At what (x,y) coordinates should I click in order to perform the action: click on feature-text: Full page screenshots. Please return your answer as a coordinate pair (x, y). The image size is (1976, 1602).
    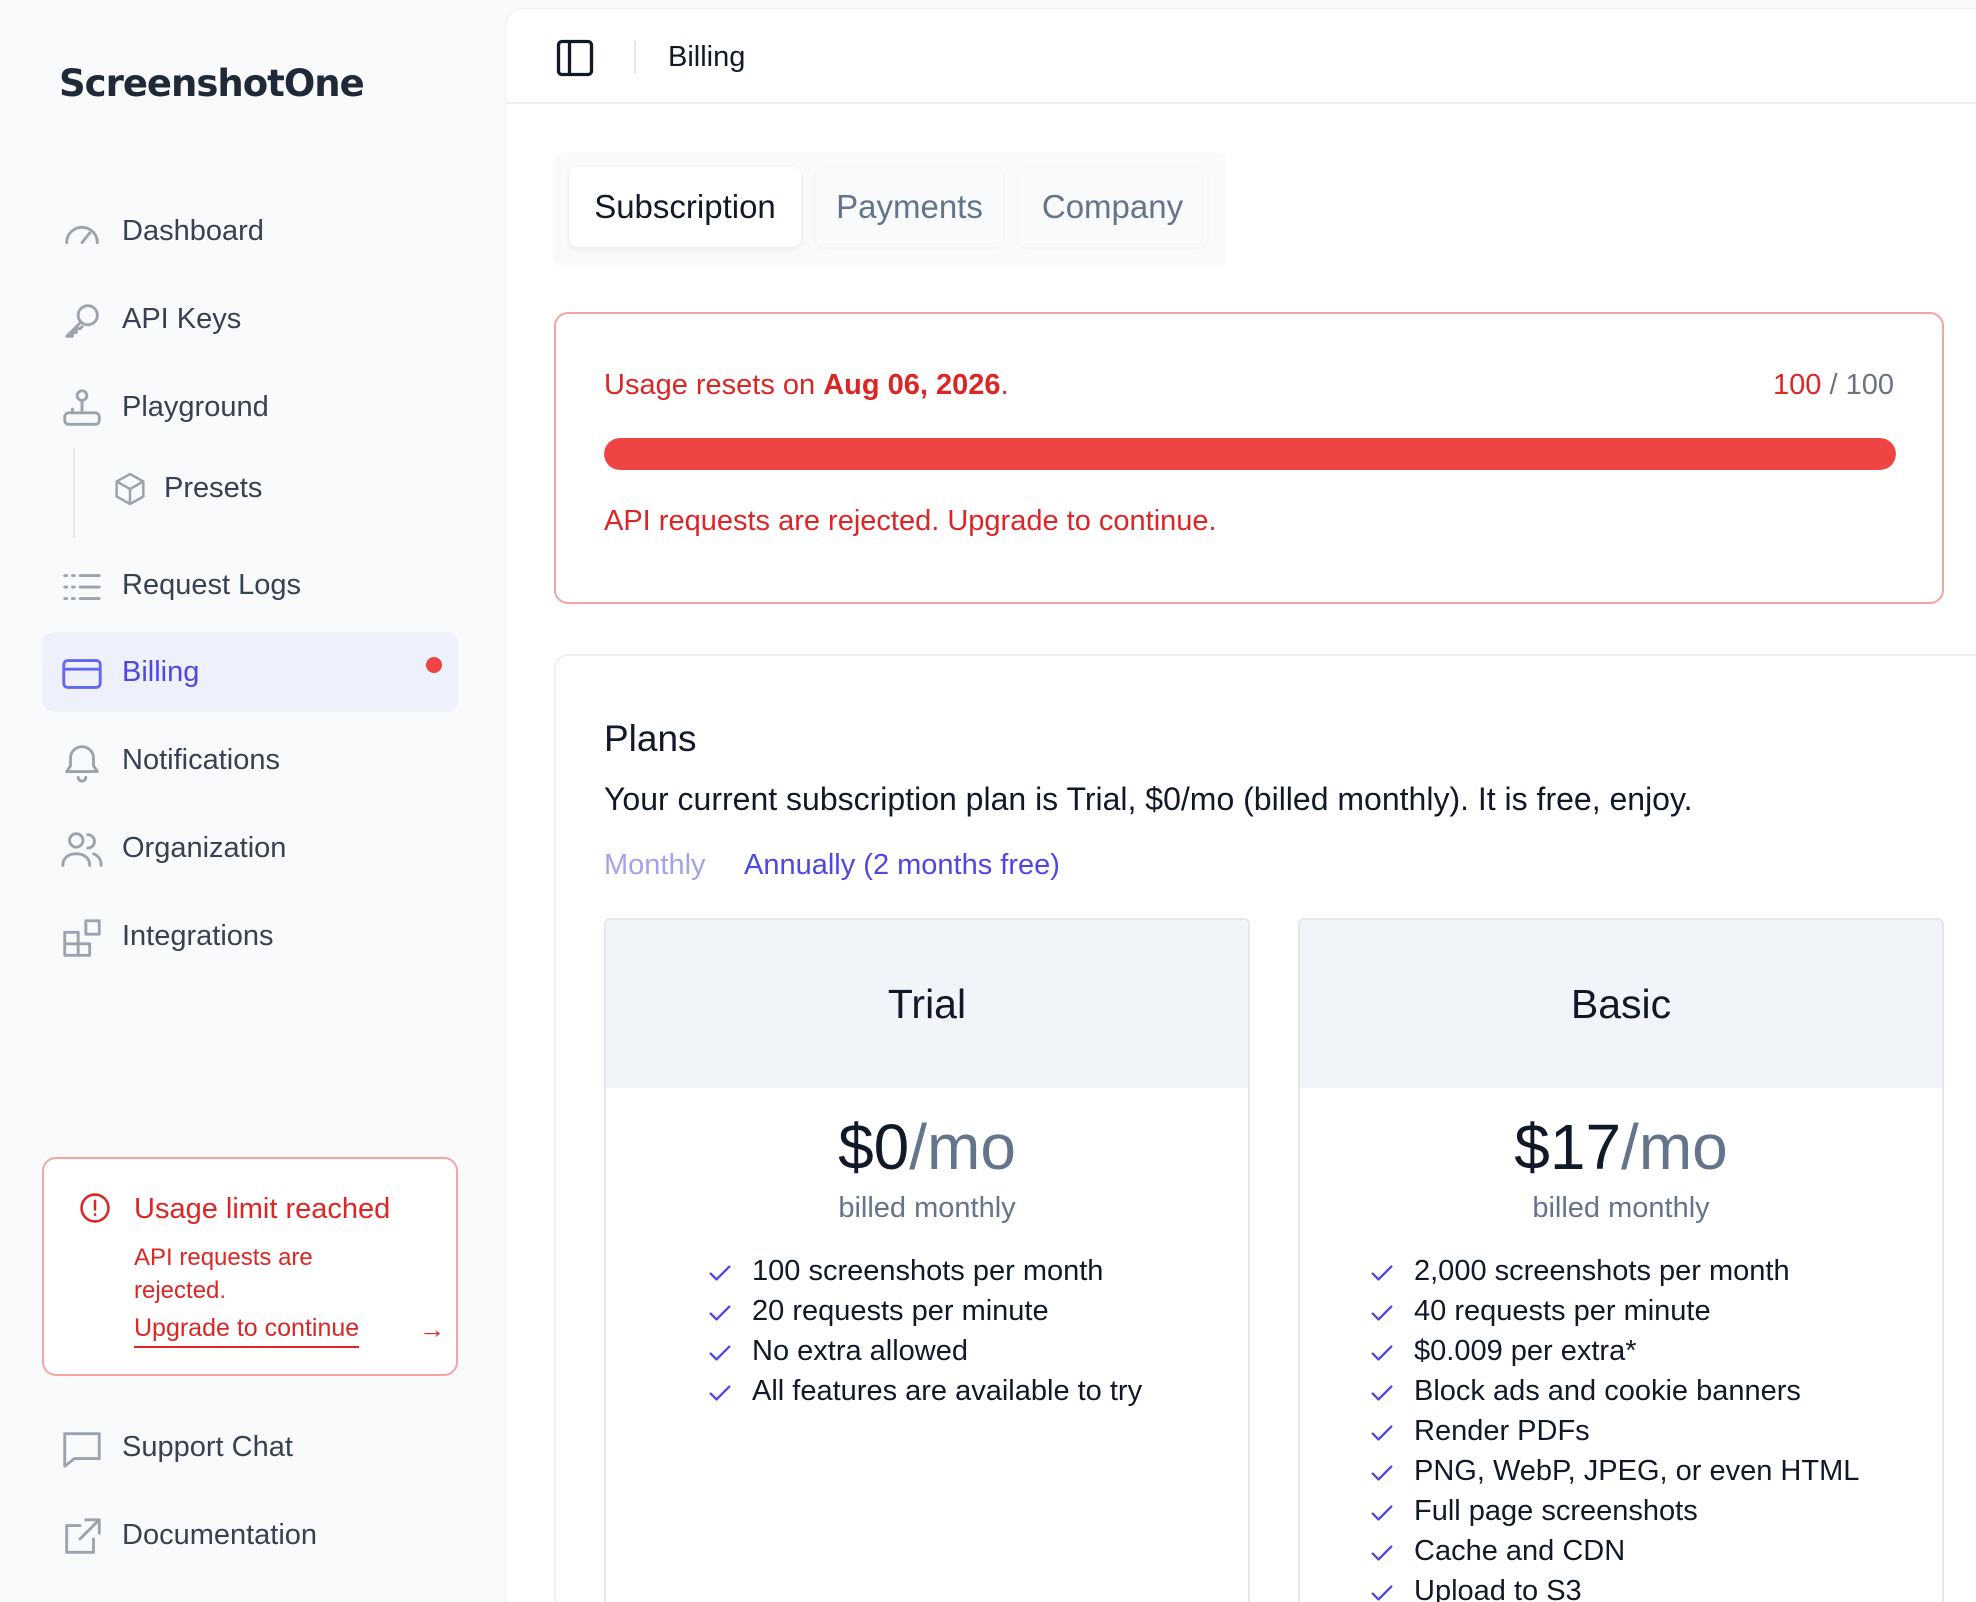
    Looking at the image, I should click on (1556, 1511).